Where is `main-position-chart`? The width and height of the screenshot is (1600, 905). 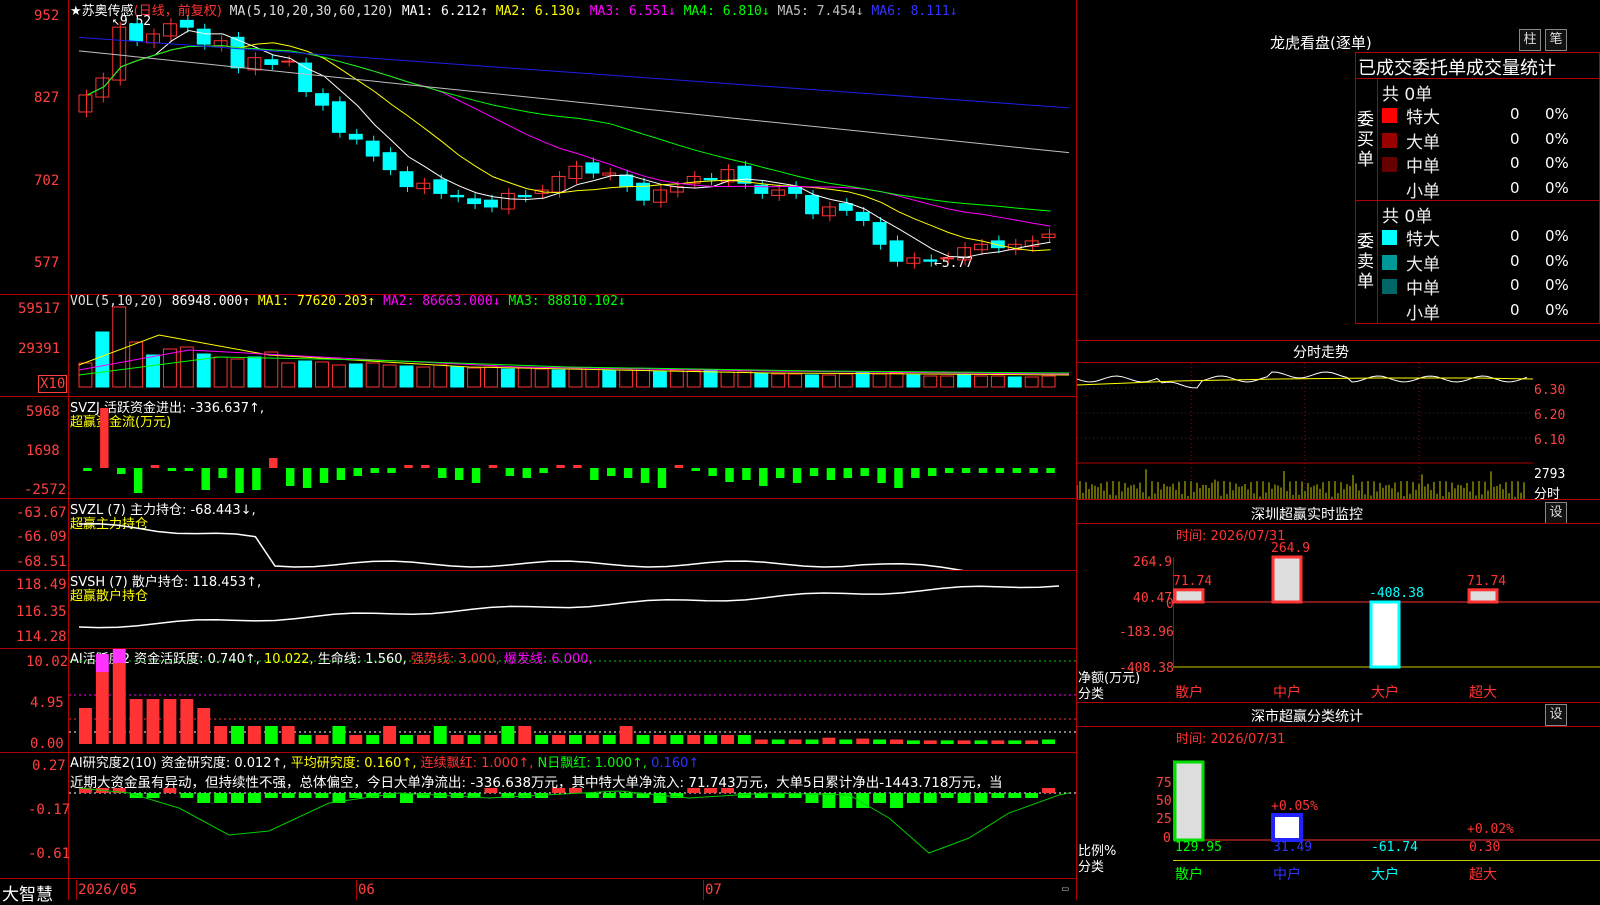
main-position-chart is located at coordinates (572, 534).